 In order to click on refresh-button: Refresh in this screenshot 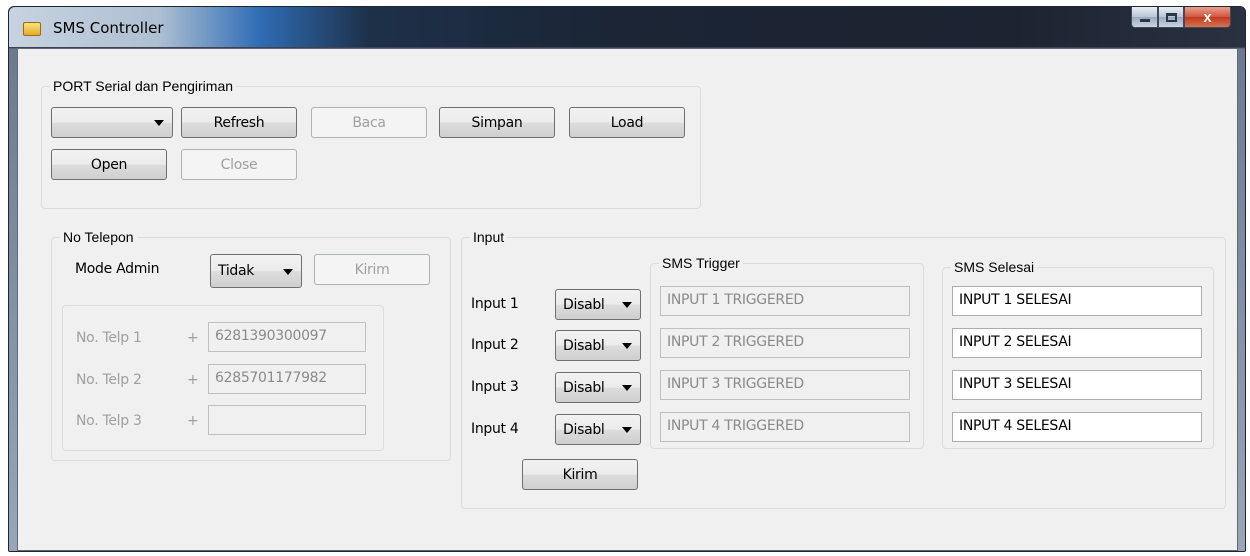, I will do `click(239, 122)`.